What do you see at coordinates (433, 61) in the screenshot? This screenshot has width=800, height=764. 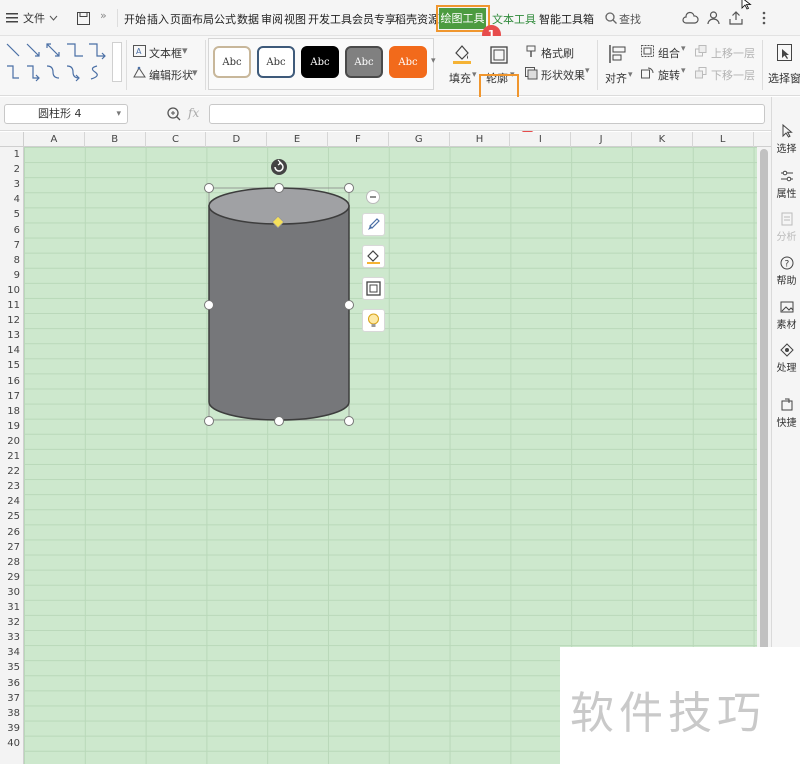 I see `style-gallery-more: ▾` at bounding box center [433, 61].